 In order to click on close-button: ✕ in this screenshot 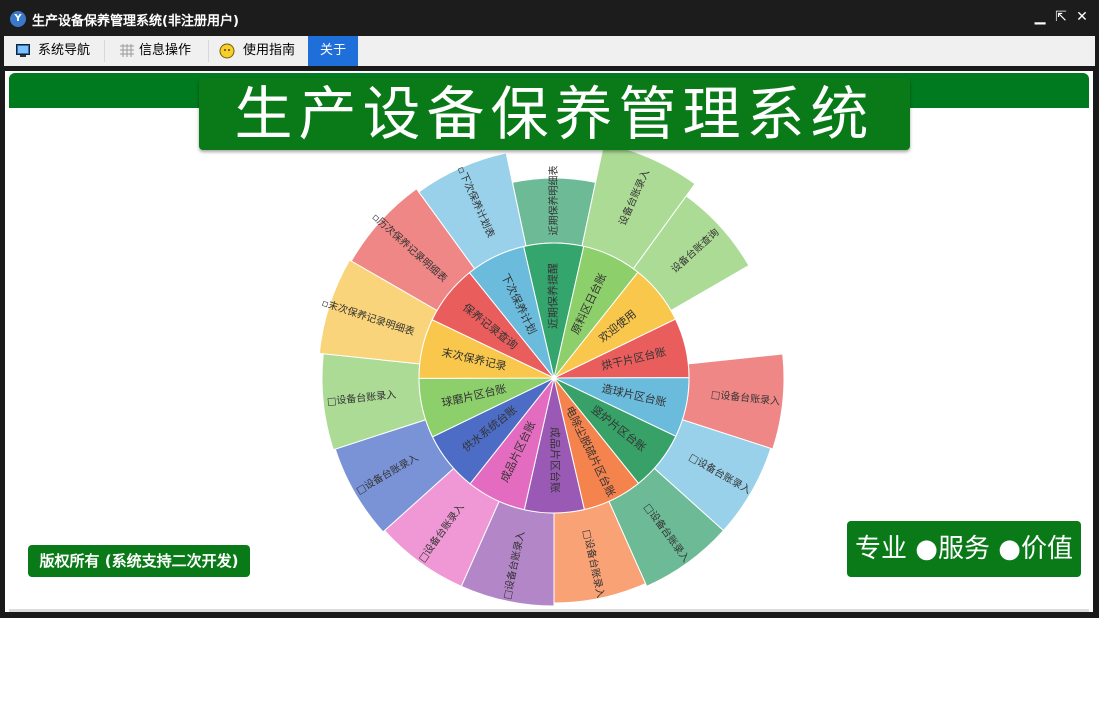, I will do `click(1082, 17)`.